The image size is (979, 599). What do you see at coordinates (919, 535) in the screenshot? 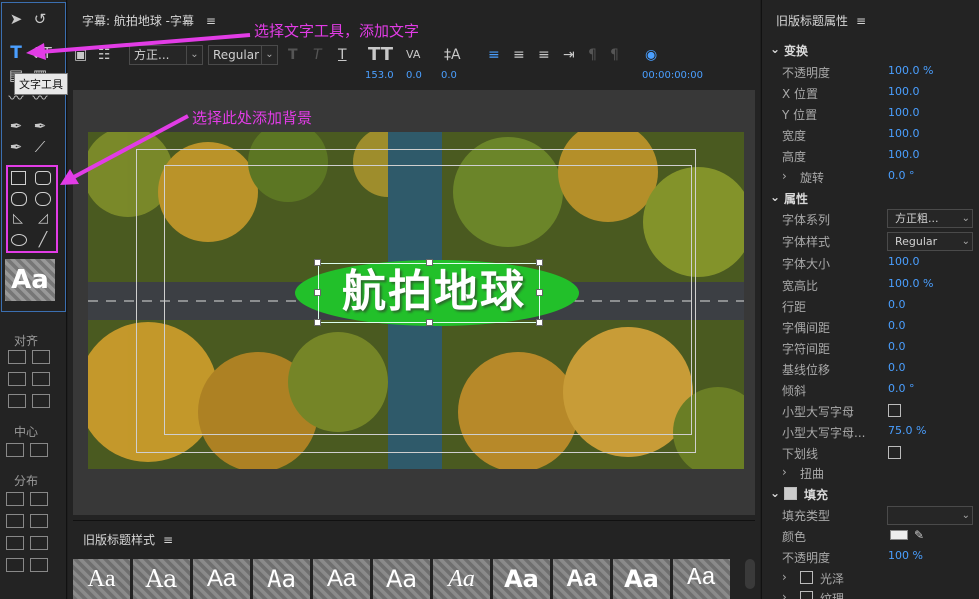
I see `eyedropper-icon: ✎` at bounding box center [919, 535].